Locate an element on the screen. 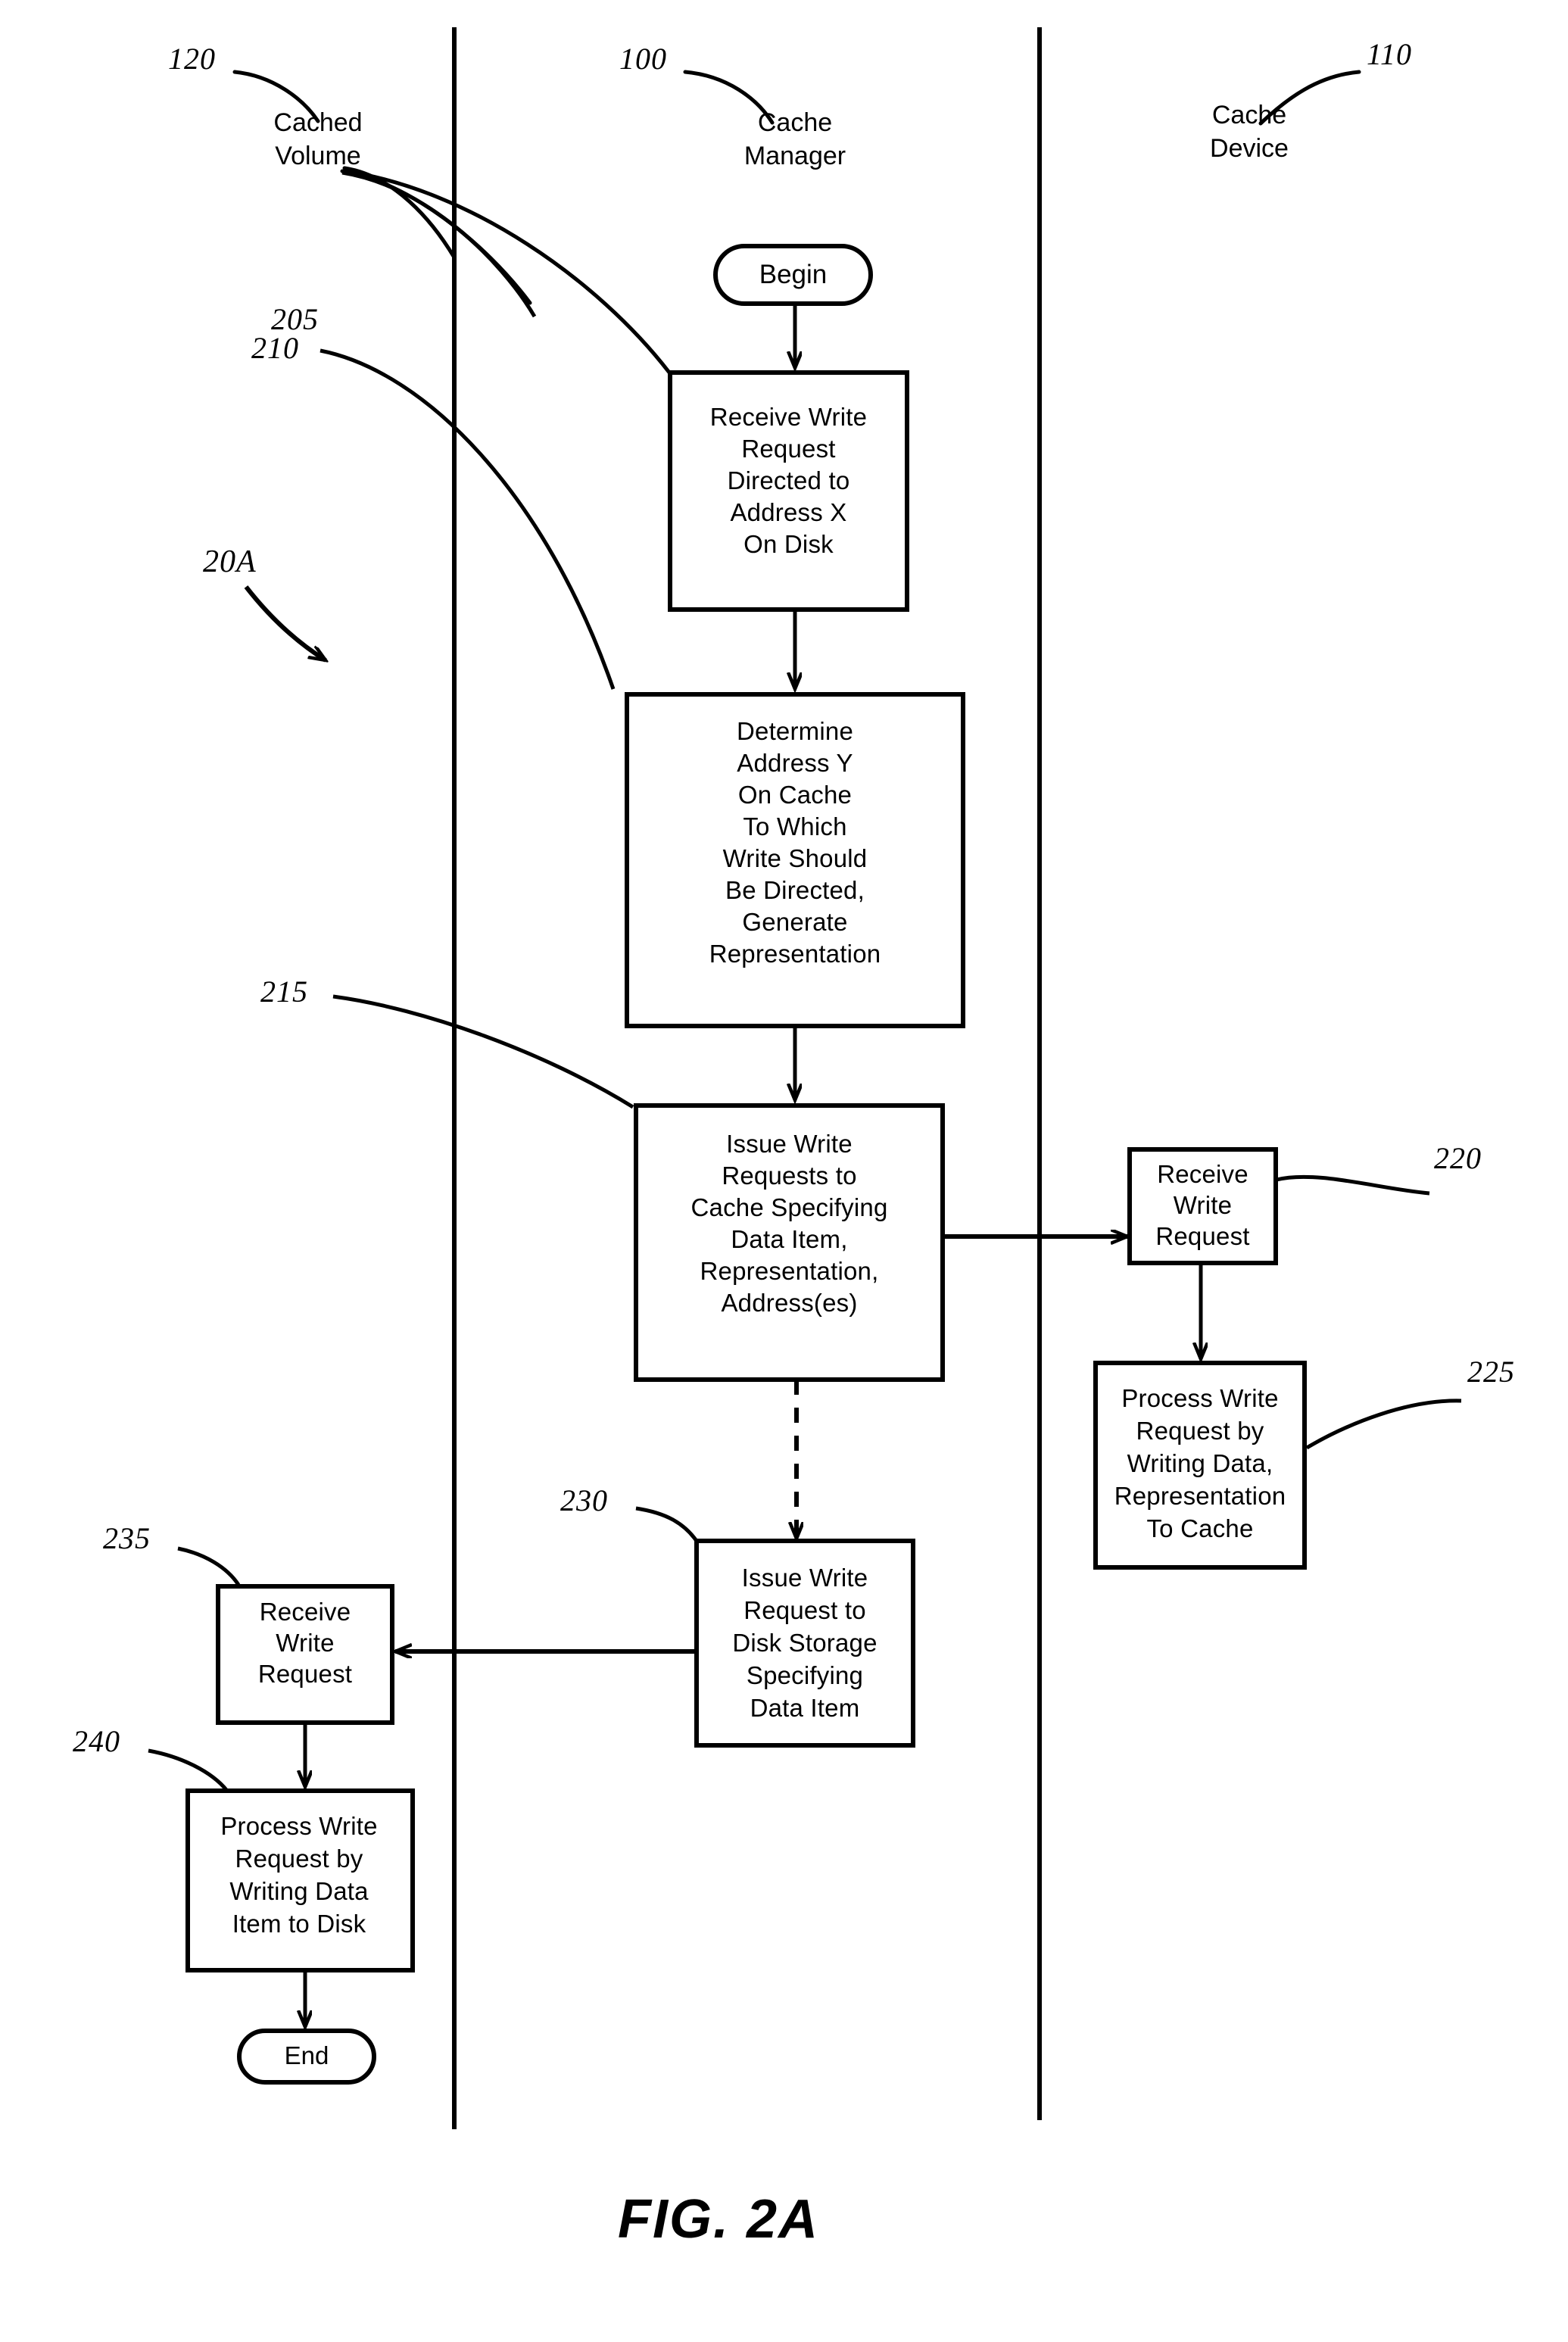 The image size is (1568, 2342). reference-numeral-225: 225 is located at coordinates (1491, 1372).